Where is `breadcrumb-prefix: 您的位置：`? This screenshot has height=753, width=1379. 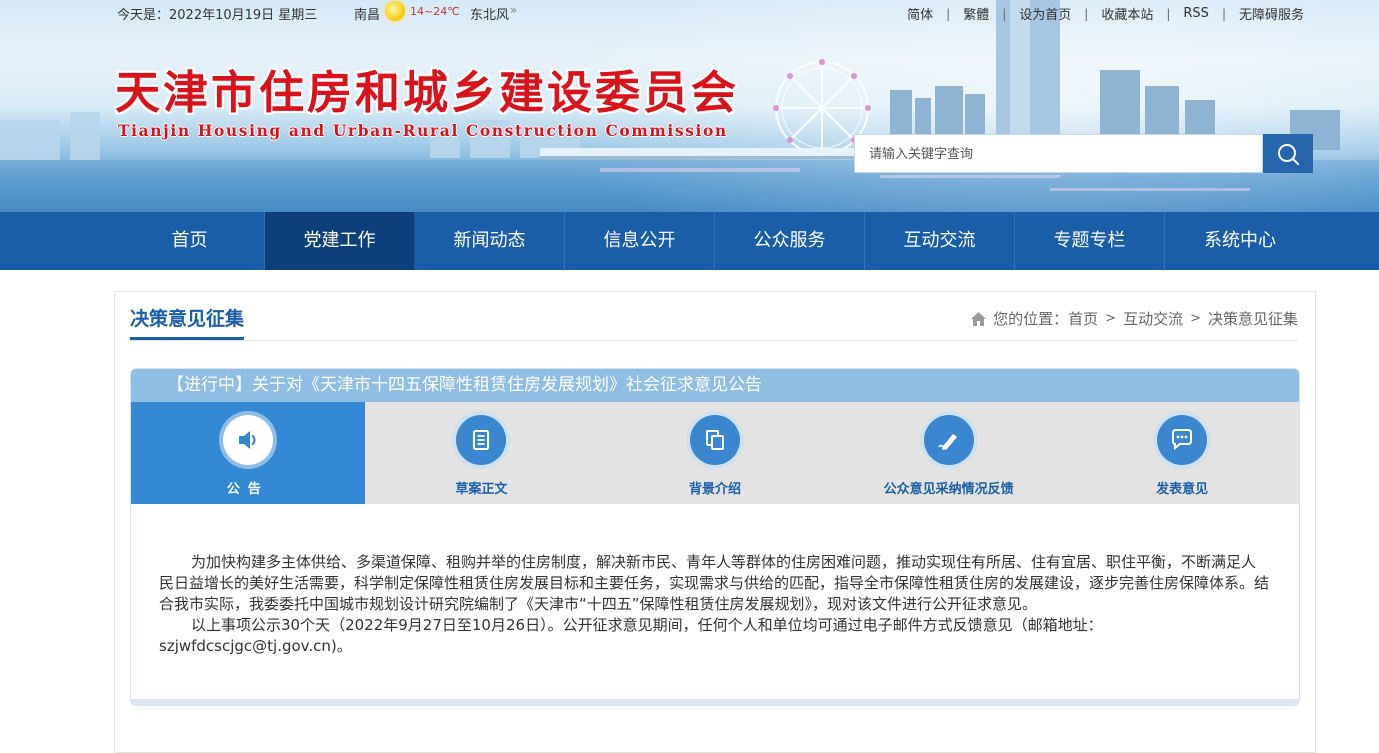
breadcrumb-prefix: 您的位置： is located at coordinates (1031, 319).